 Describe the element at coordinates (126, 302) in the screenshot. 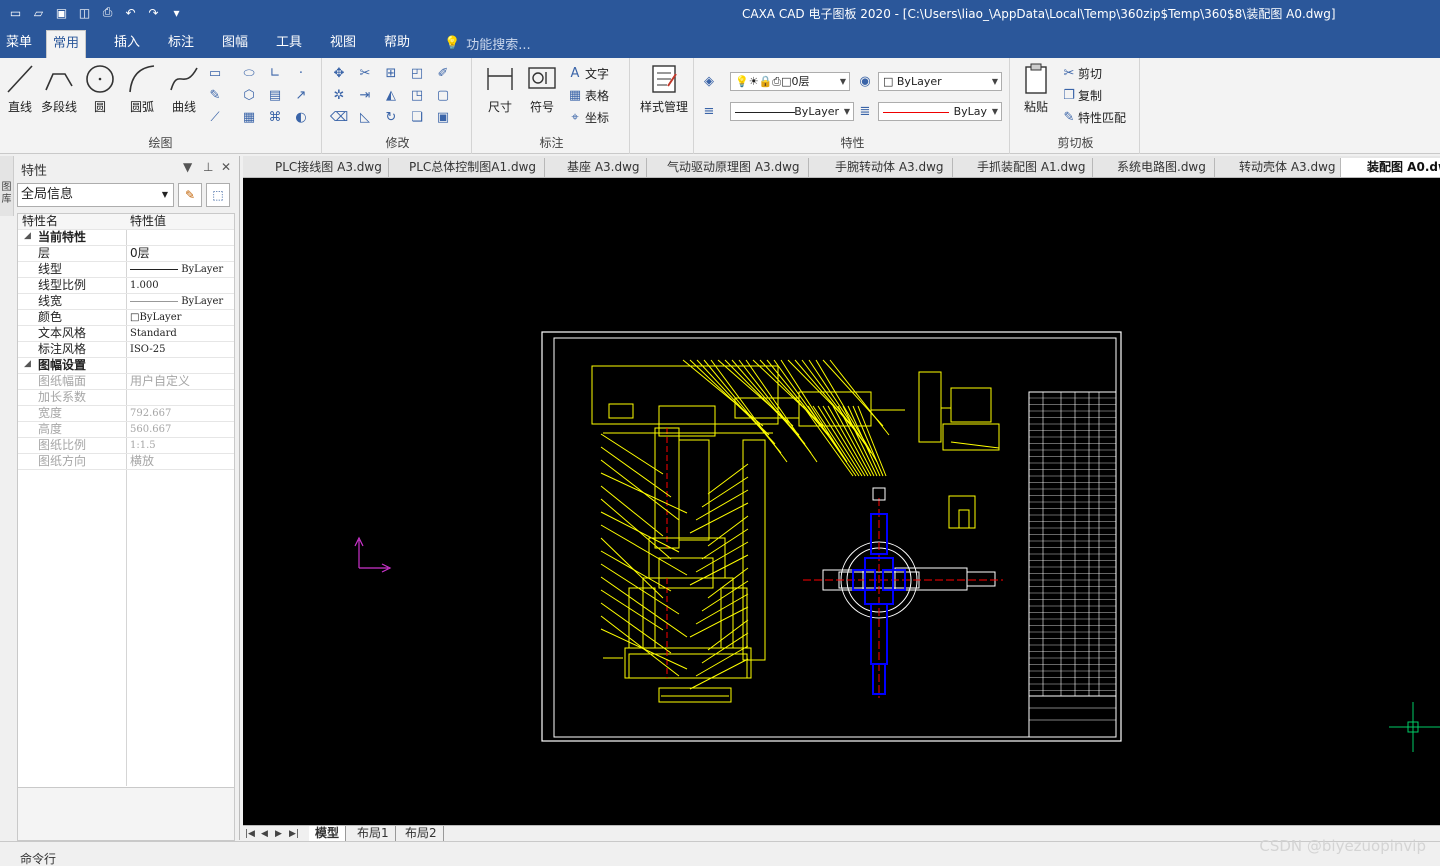

I see `table-row: 线宽 ByLayer` at that location.